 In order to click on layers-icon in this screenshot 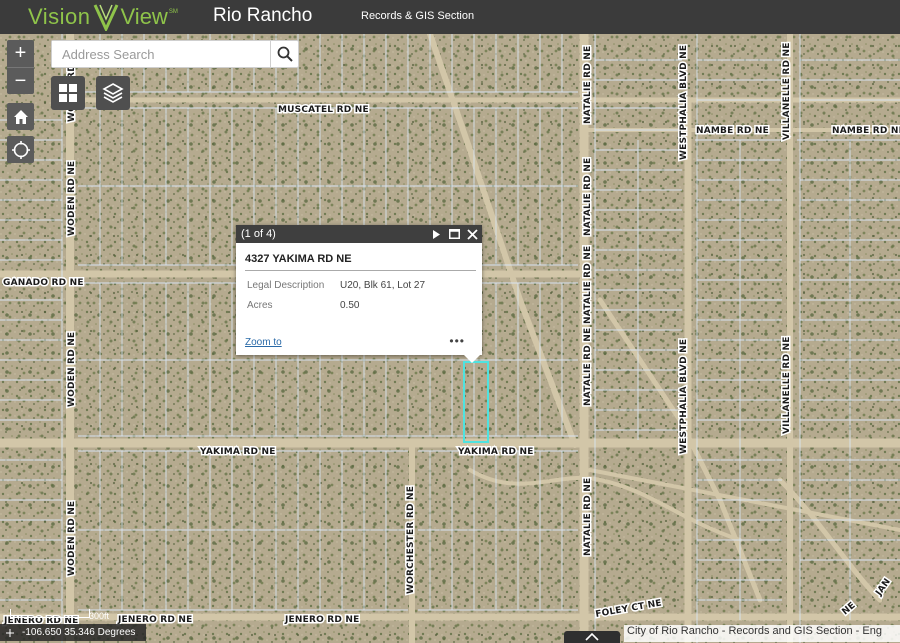, I will do `click(113, 93)`.